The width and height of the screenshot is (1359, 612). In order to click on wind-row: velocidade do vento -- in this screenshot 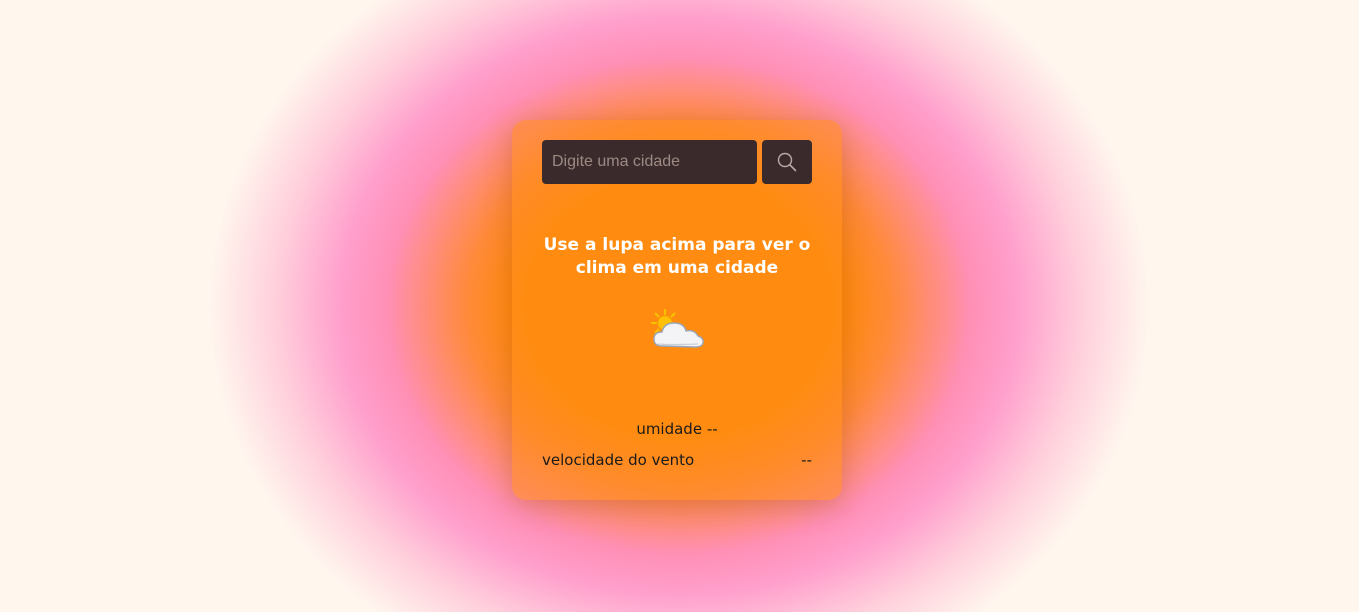, I will do `click(677, 460)`.